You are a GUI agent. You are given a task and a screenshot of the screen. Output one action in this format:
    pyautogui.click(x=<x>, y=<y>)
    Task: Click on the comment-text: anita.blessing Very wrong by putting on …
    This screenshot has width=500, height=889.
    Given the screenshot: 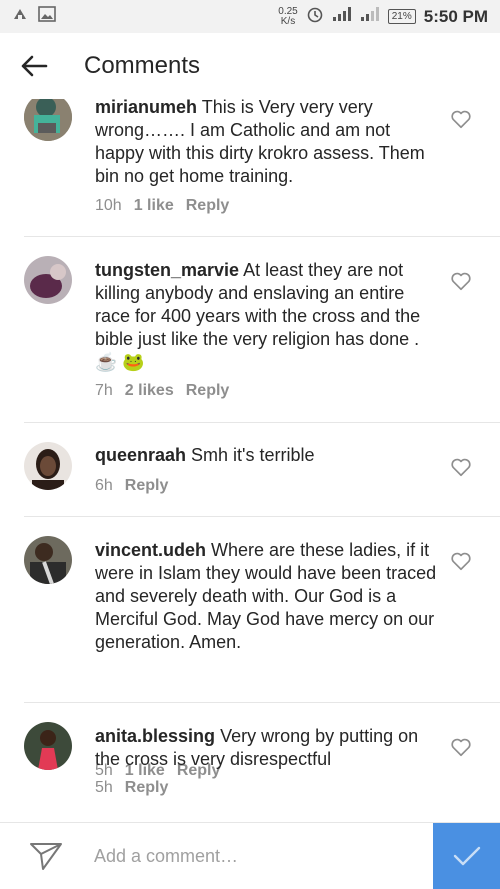 What is the action you would take?
    pyautogui.click(x=267, y=748)
    